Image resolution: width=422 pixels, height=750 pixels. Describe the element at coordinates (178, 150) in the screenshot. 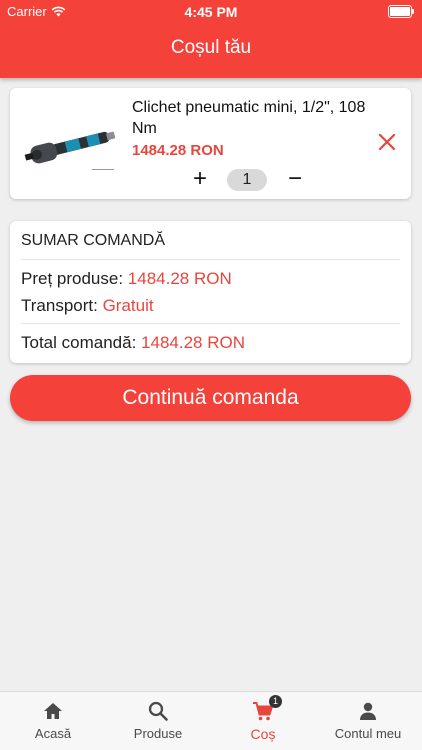

I see `product-price: 1484.28 RON` at that location.